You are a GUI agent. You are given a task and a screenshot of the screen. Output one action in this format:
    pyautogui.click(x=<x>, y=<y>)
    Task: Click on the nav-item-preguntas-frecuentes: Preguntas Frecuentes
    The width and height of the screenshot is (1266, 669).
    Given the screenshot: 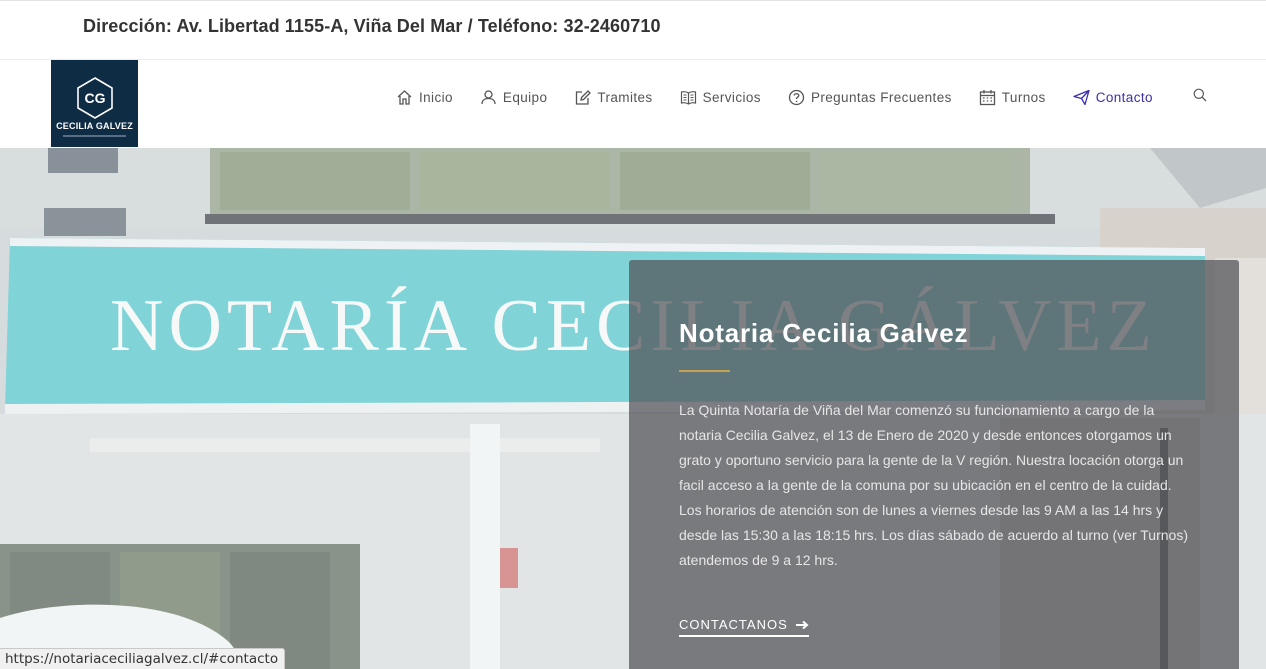 What is the action you would take?
    pyautogui.click(x=870, y=97)
    